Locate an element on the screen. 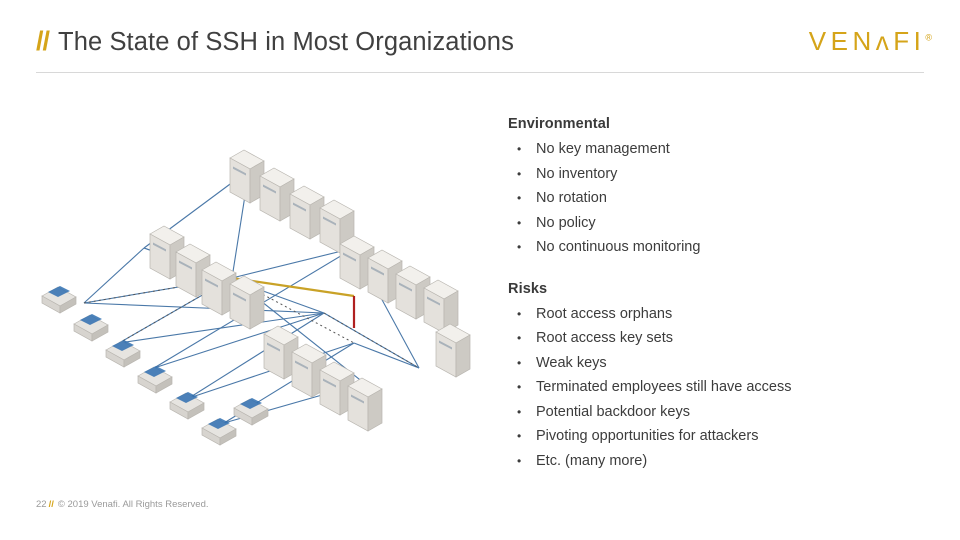 The height and width of the screenshot is (540, 960). list-item: No policy is located at coordinates (718, 223).